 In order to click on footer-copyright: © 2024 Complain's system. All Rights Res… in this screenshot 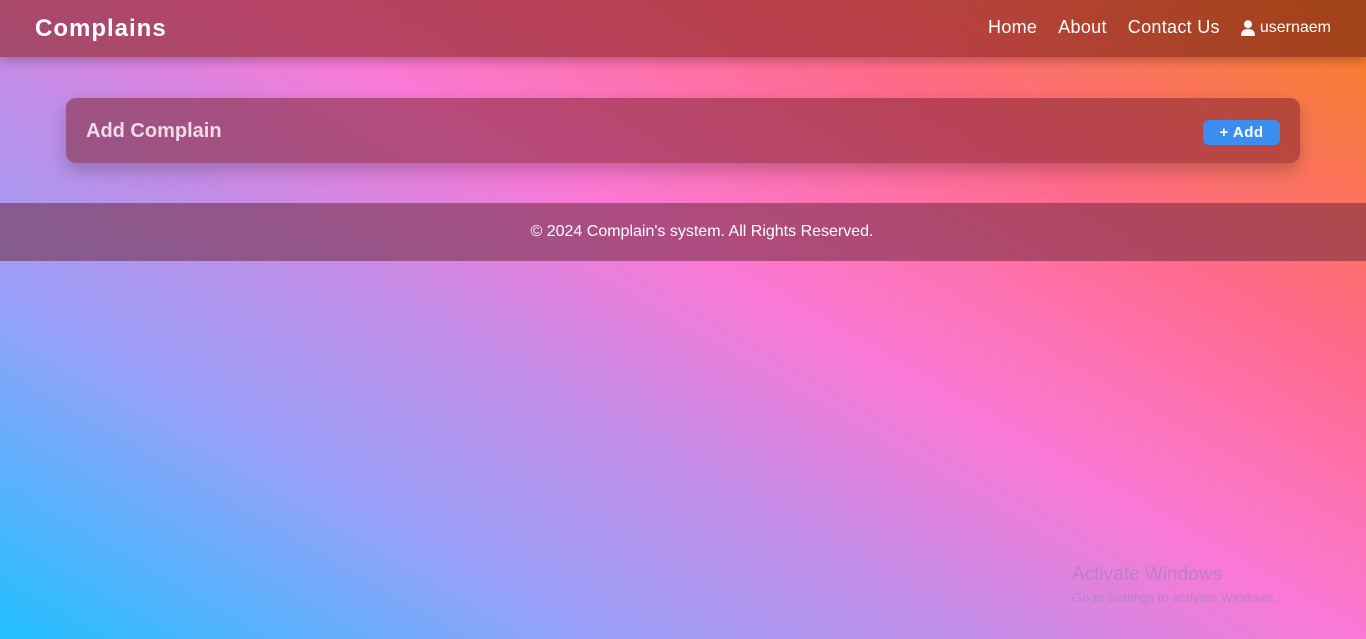, I will do `click(702, 231)`.